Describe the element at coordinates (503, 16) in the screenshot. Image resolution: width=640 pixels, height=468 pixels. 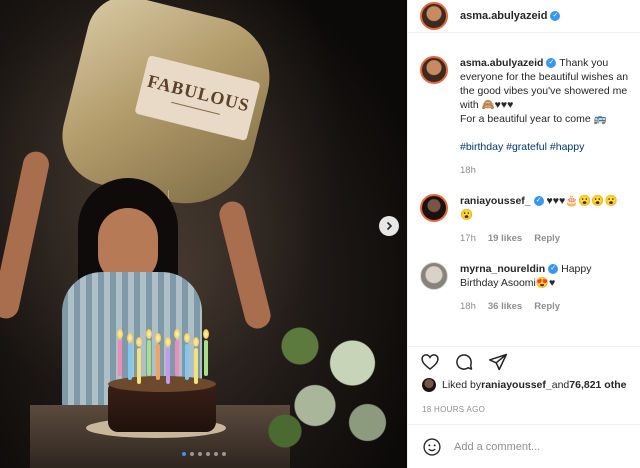
I see `post-username: asma.abulyazeid` at that location.